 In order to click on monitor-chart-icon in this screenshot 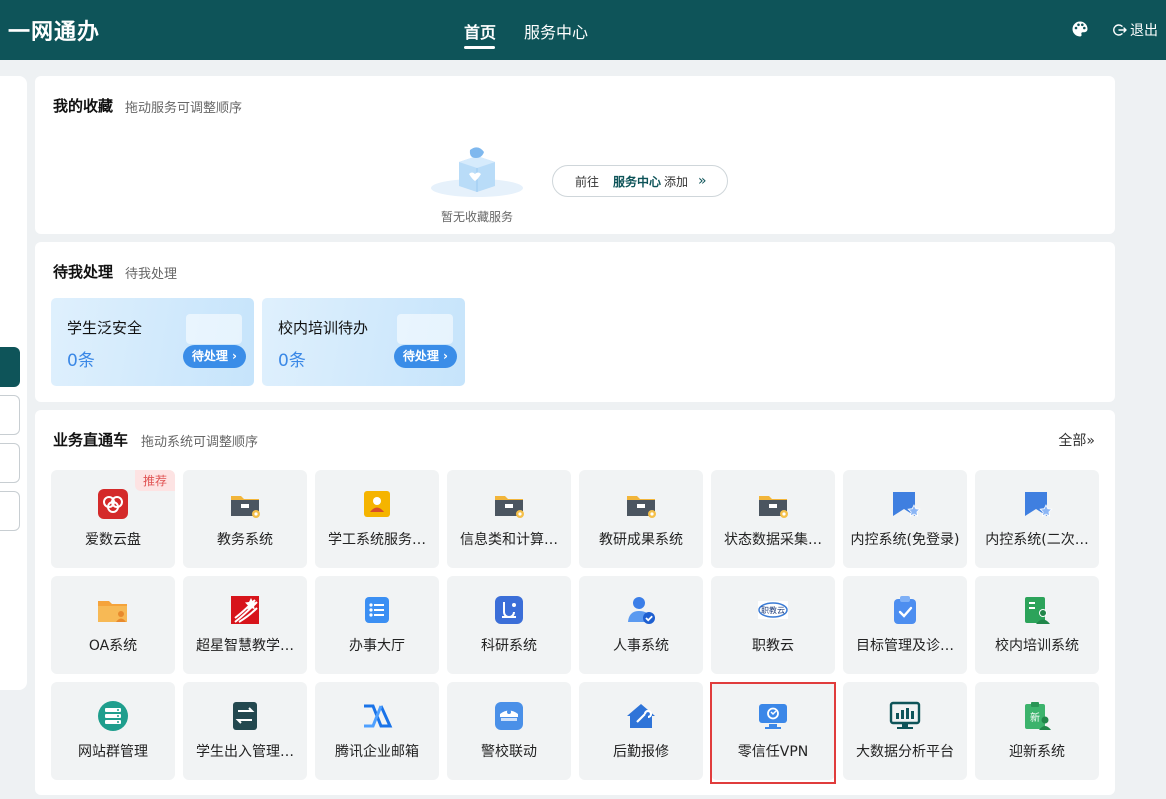, I will do `click(905, 715)`.